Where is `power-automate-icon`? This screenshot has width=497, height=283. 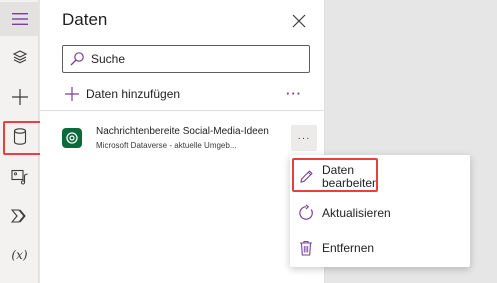
power-automate-icon is located at coordinates (18, 216).